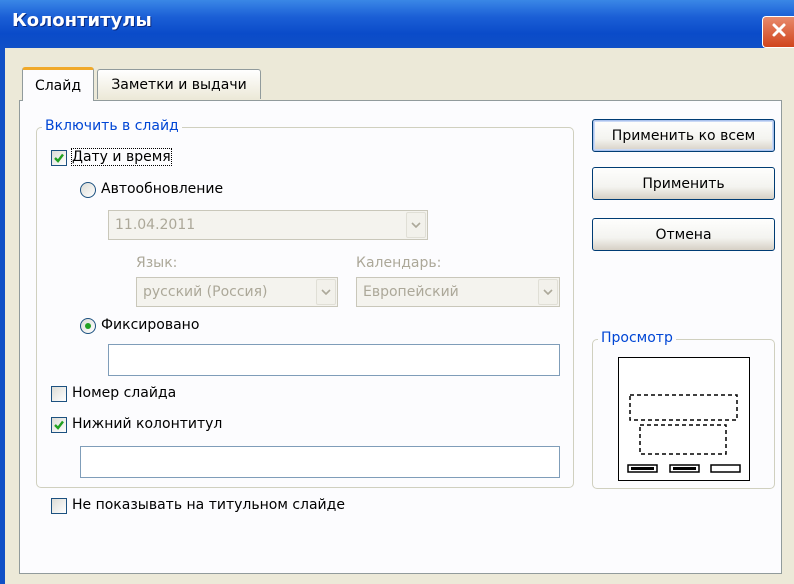 The width and height of the screenshot is (794, 584). What do you see at coordinates (334, 360) in the screenshot?
I see `fixed-date-input` at bounding box center [334, 360].